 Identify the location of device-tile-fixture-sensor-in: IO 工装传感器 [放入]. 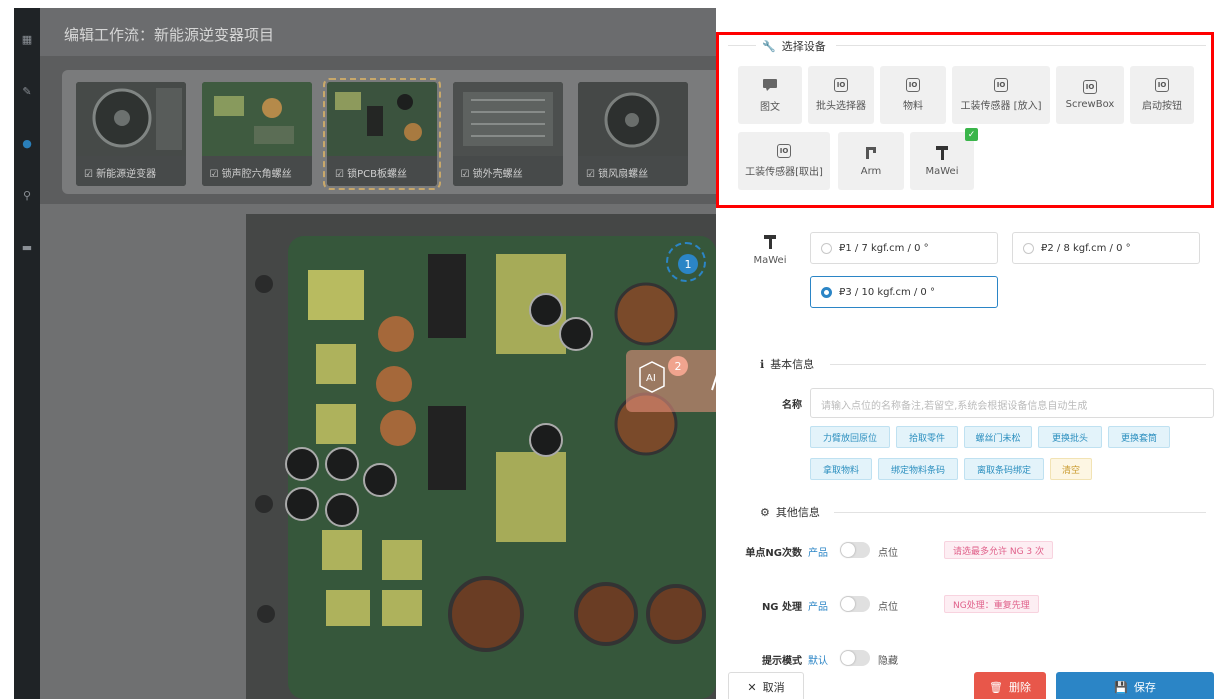
(1001, 95).